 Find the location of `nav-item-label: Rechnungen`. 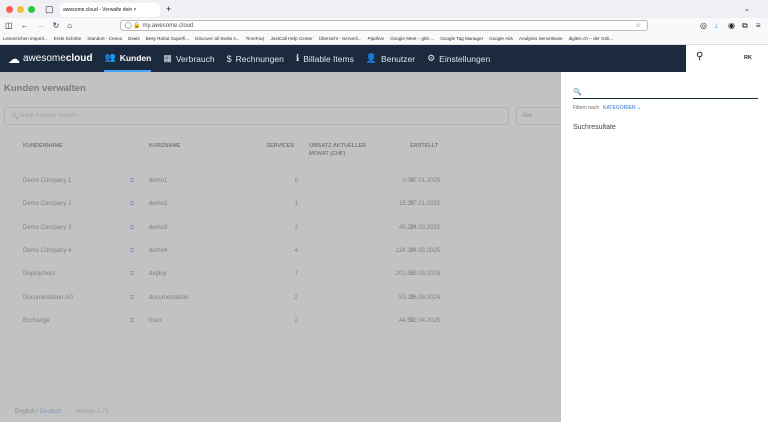

nav-item-label: Rechnungen is located at coordinates (259, 58).